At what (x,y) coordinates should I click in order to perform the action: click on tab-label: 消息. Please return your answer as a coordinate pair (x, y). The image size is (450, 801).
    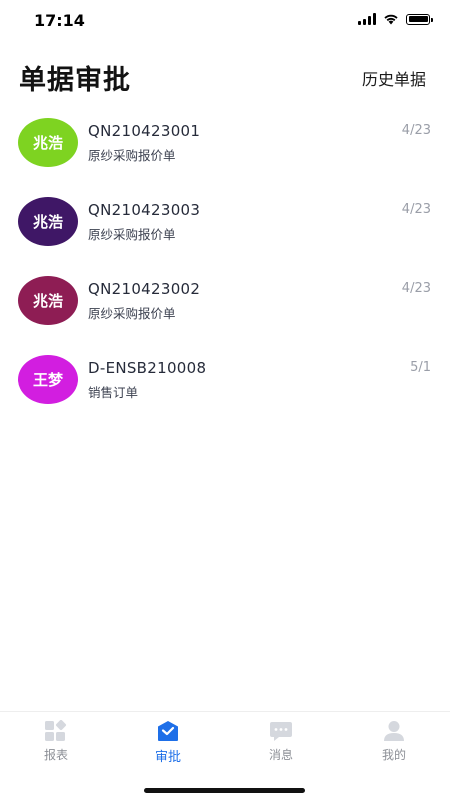
    Looking at the image, I should click on (280, 755).